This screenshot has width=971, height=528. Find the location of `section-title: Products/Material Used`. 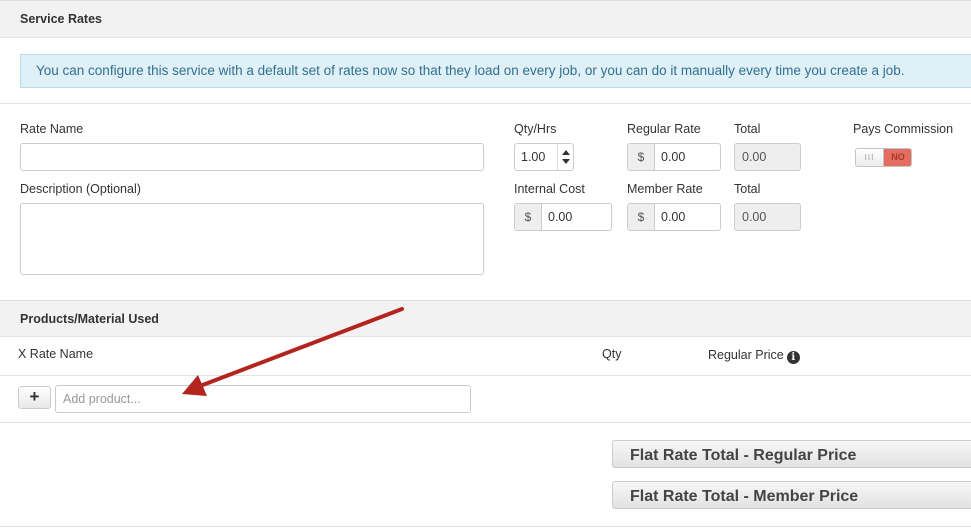

section-title: Products/Material Used is located at coordinates (89, 319).